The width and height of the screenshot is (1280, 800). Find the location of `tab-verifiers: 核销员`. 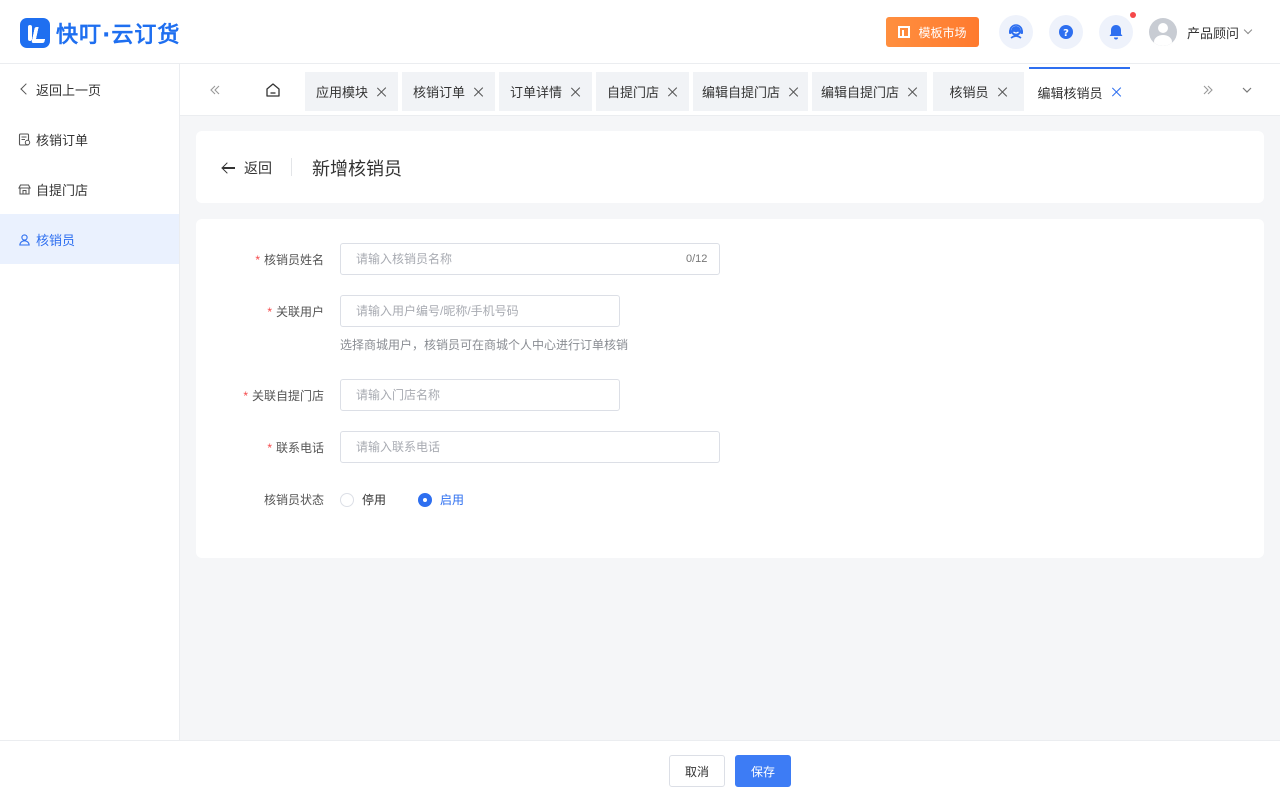

tab-verifiers: 核销员 is located at coordinates (978, 91).